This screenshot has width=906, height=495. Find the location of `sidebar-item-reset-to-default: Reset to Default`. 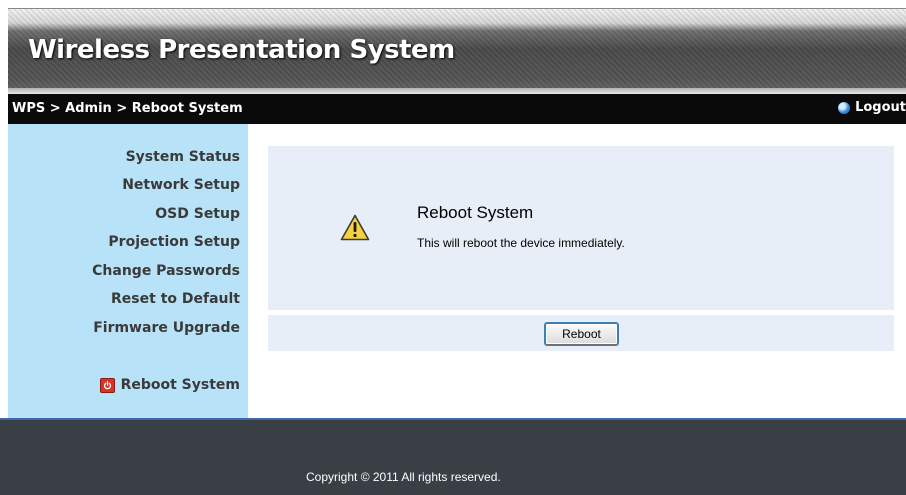

sidebar-item-reset-to-default: Reset to Default is located at coordinates (175, 299).